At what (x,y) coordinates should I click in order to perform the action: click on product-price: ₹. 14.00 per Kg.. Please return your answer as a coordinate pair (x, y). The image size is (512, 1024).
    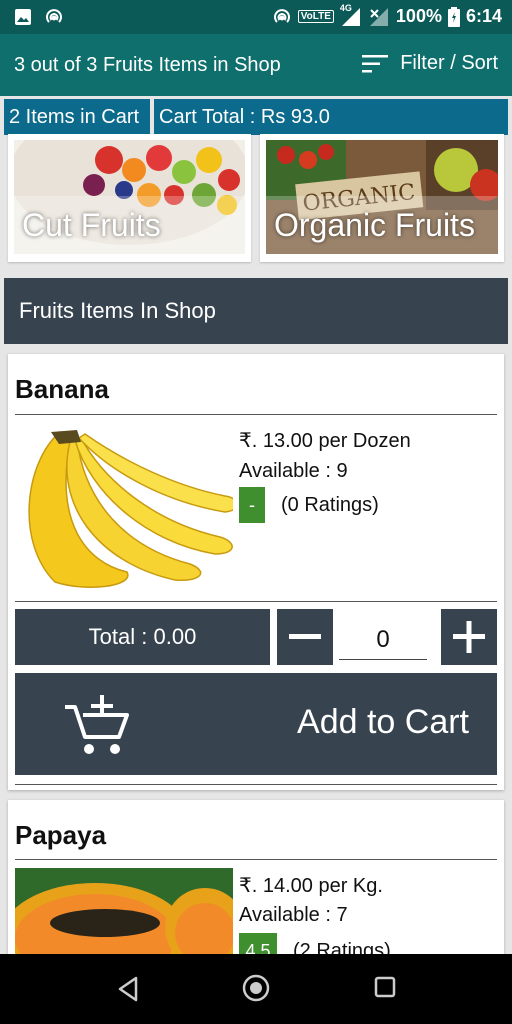
    Looking at the image, I should click on (311, 886).